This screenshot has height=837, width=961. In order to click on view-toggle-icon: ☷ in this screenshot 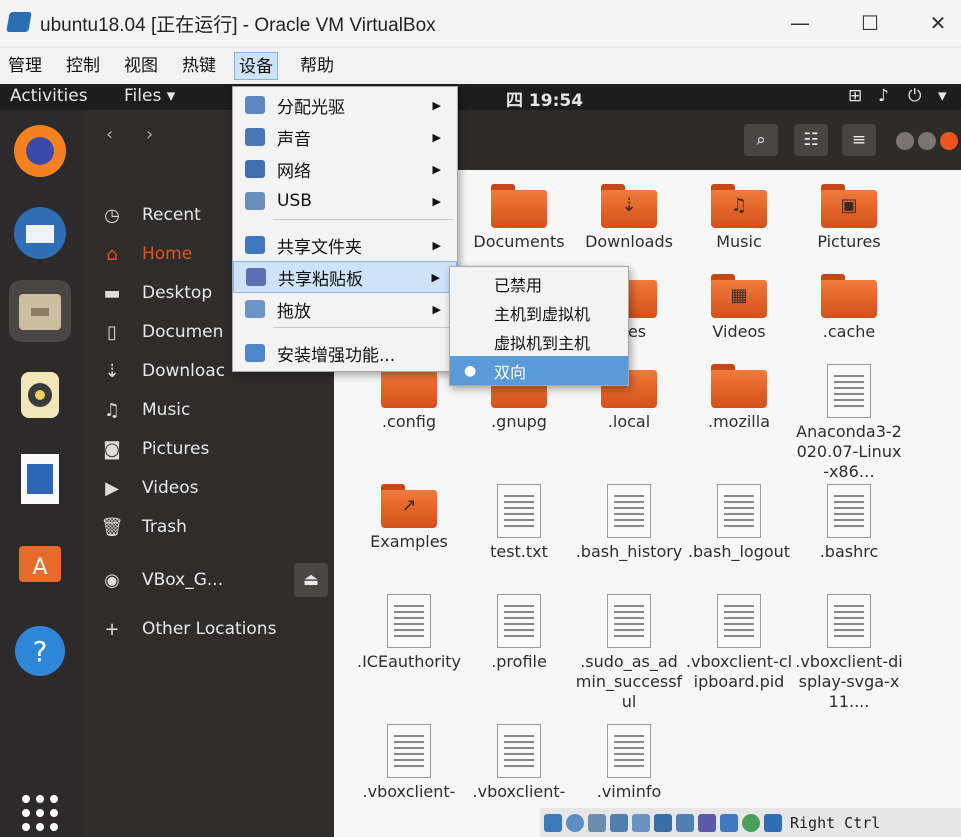, I will do `click(811, 140)`.